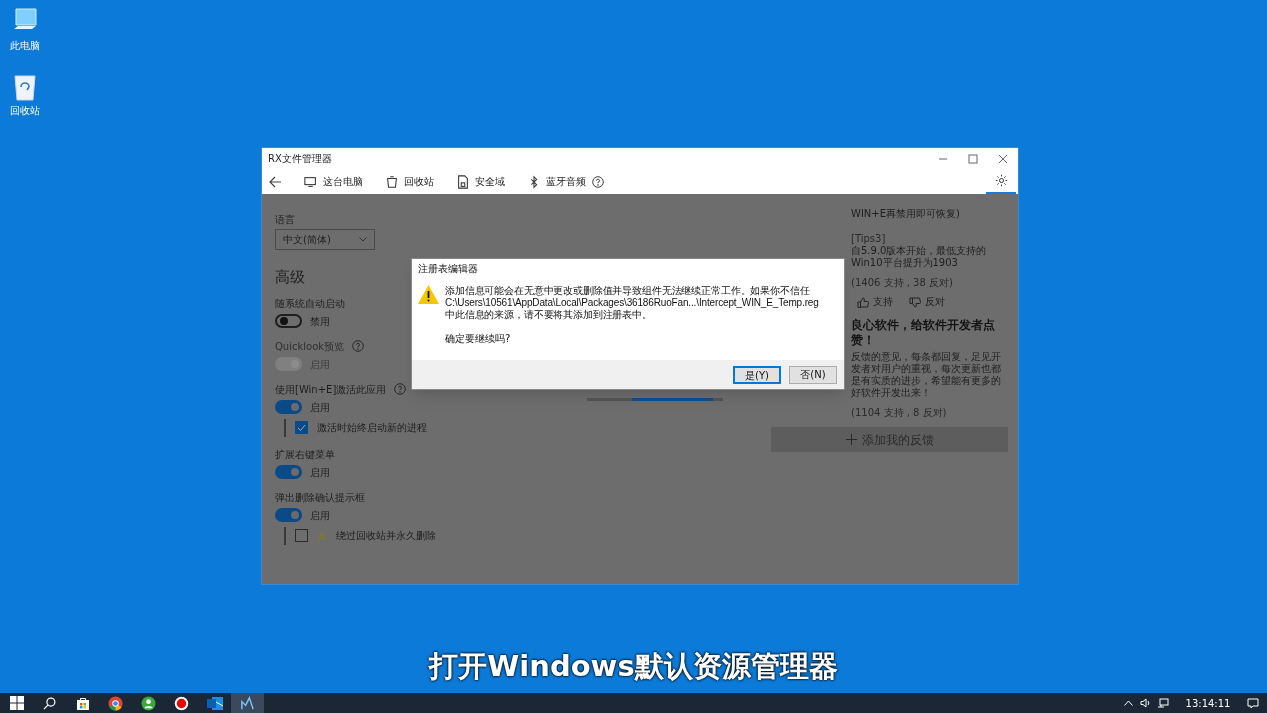 This screenshot has width=1267, height=713. I want to click on shopping-bag-icon, so click(82, 703).